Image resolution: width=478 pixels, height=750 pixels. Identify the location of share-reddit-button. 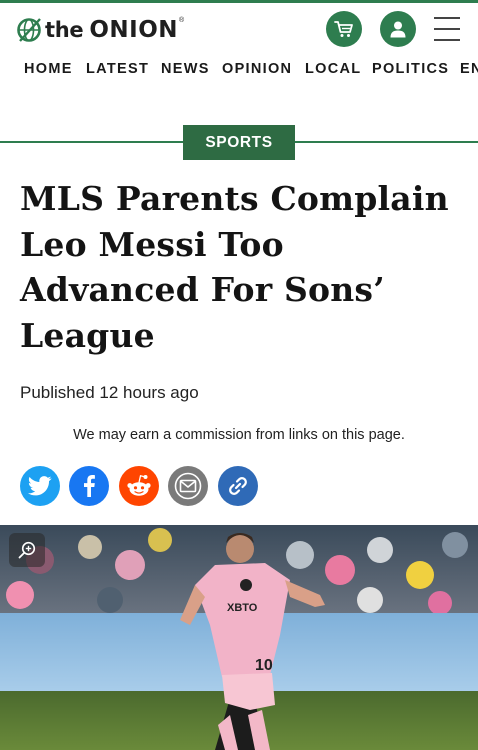
(138, 486).